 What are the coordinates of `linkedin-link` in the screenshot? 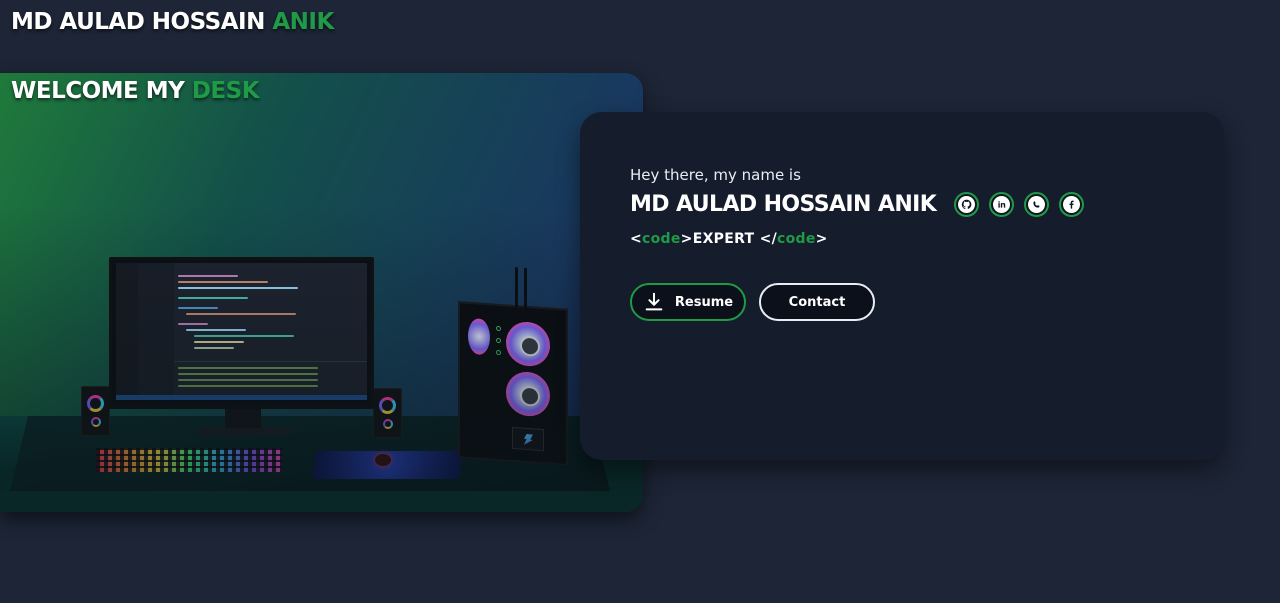 It's located at (1002, 204).